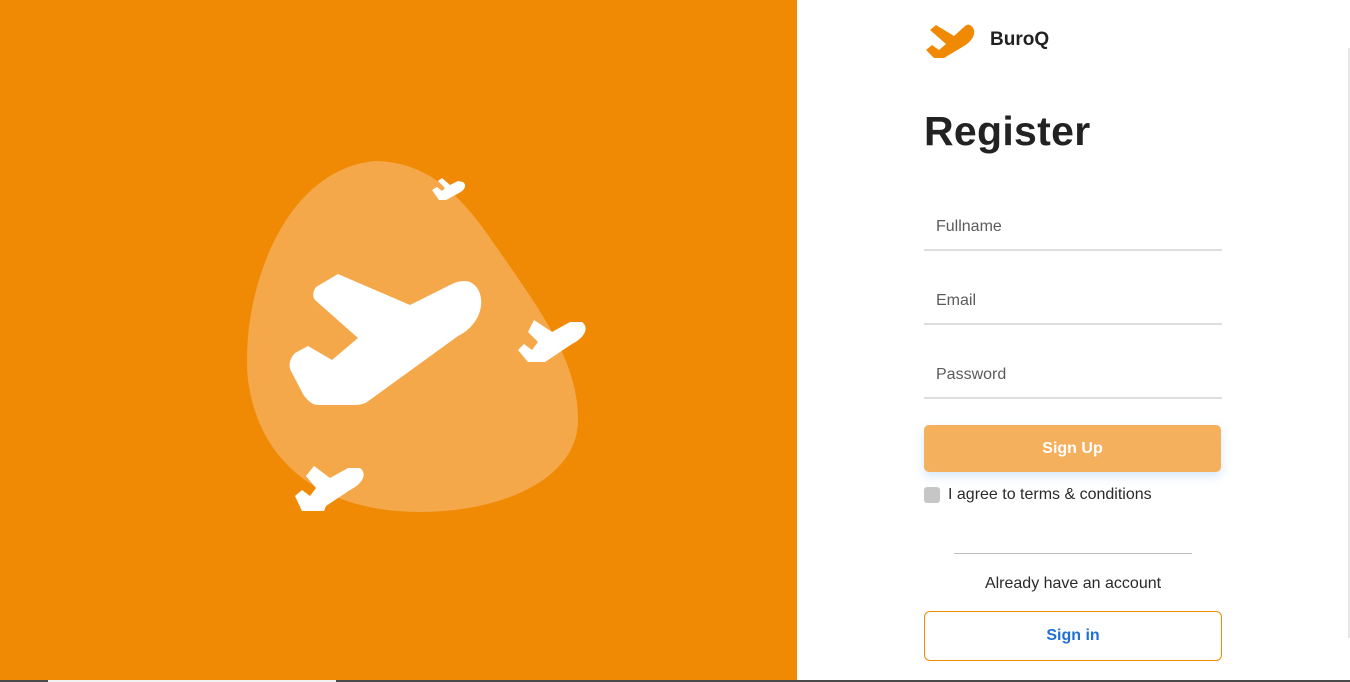  I want to click on brand-name: BuroQ, so click(1020, 39).